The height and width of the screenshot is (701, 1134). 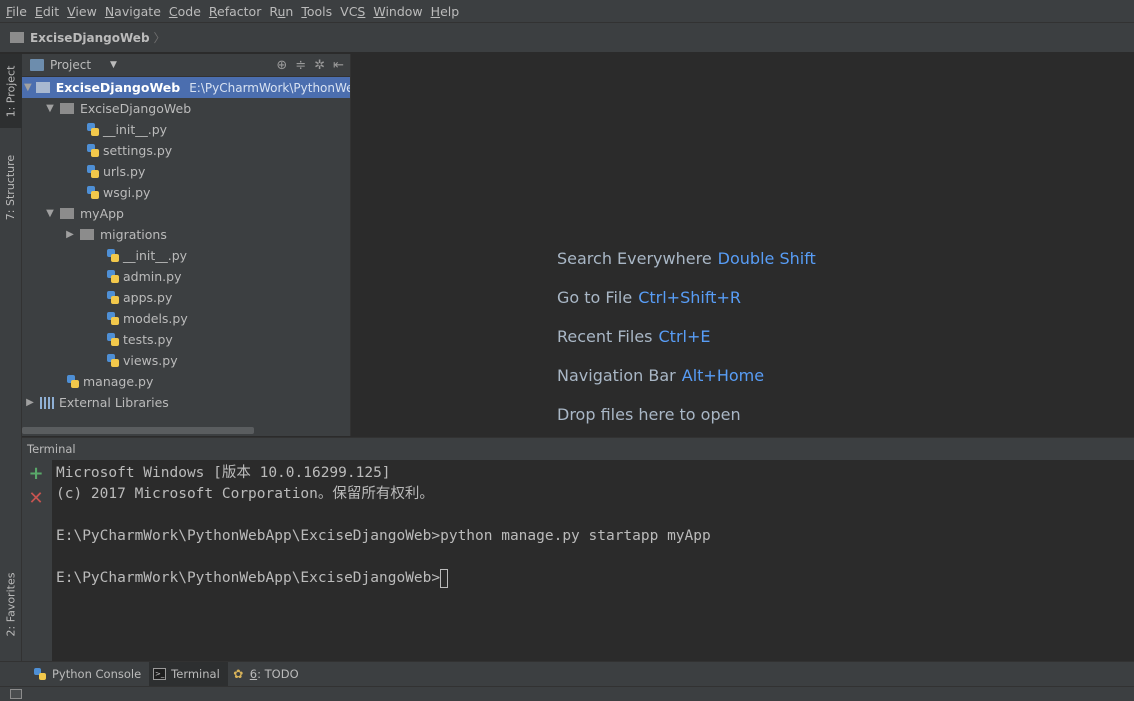 I want to click on hint-navigation-bar: Navigation Bar Alt+Home, so click(x=660, y=375).